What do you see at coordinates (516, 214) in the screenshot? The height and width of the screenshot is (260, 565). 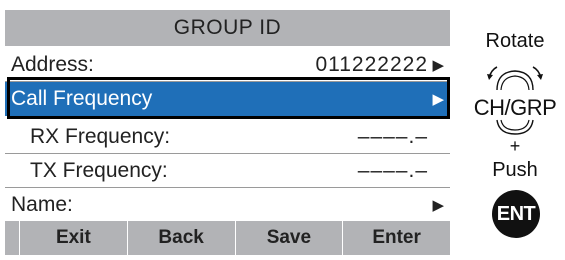 I see `ent-button: ENT` at bounding box center [516, 214].